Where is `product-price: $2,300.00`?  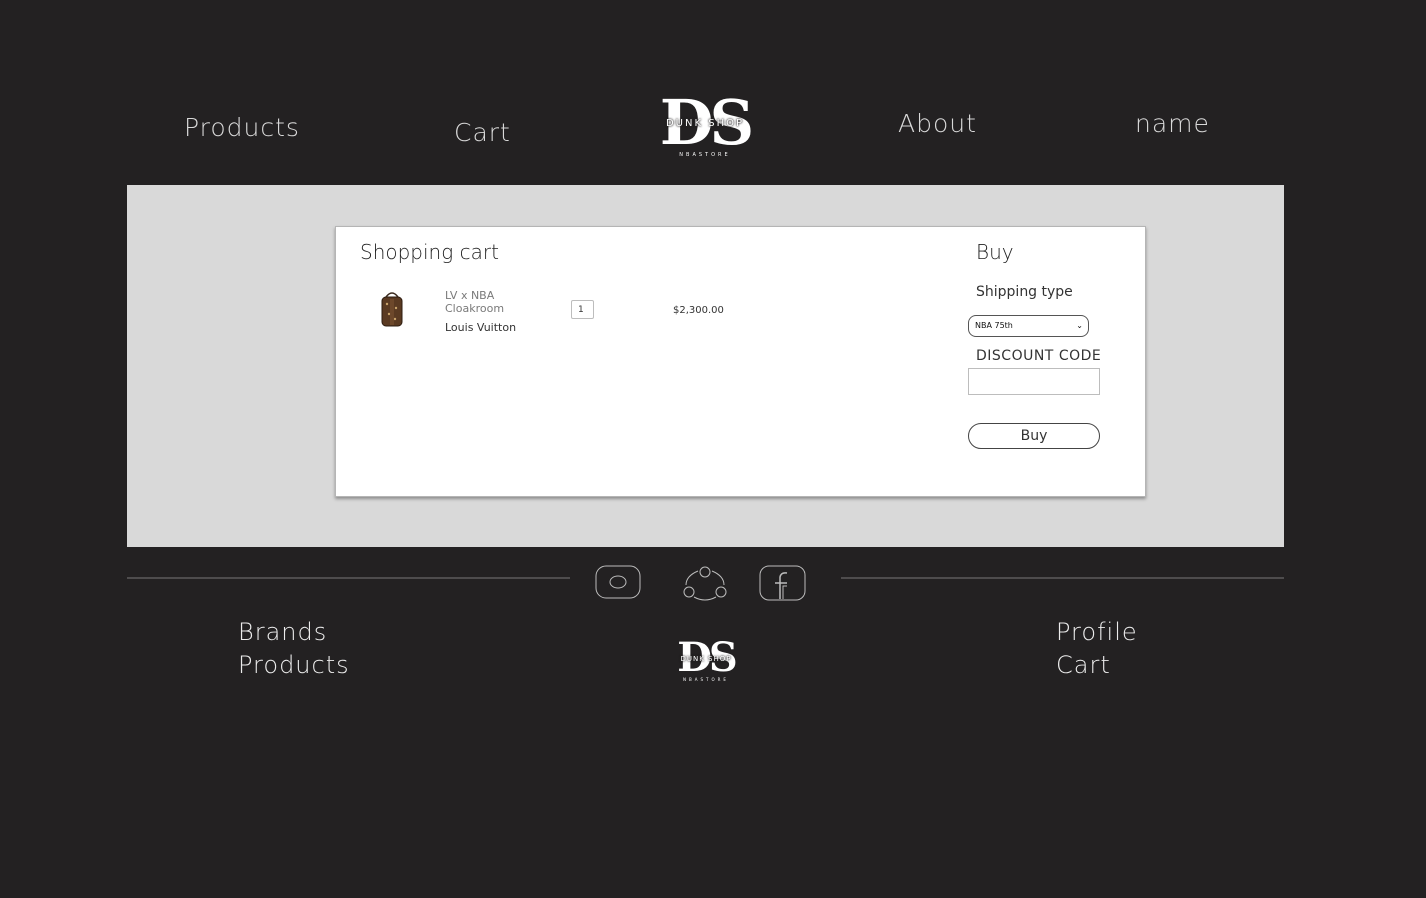
product-price: $2,300.00 is located at coordinates (698, 310).